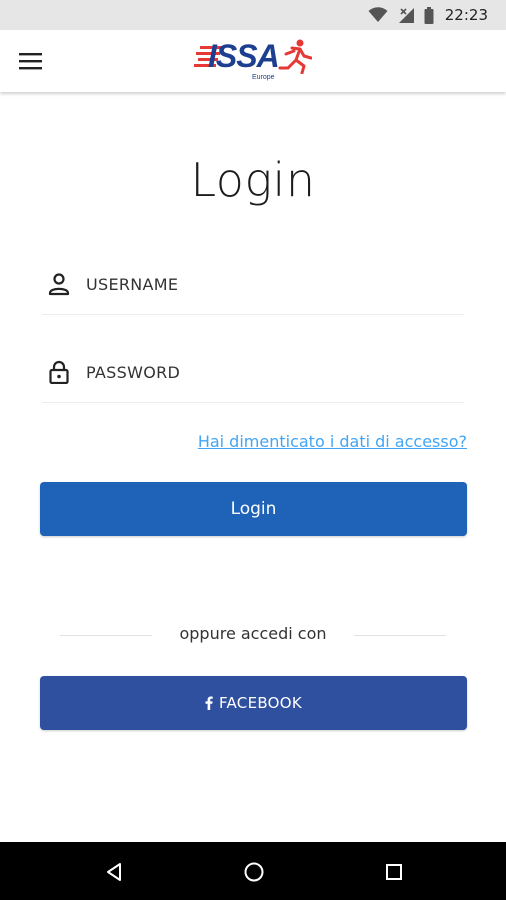  What do you see at coordinates (378, 14) in the screenshot?
I see `wifi-icon` at bounding box center [378, 14].